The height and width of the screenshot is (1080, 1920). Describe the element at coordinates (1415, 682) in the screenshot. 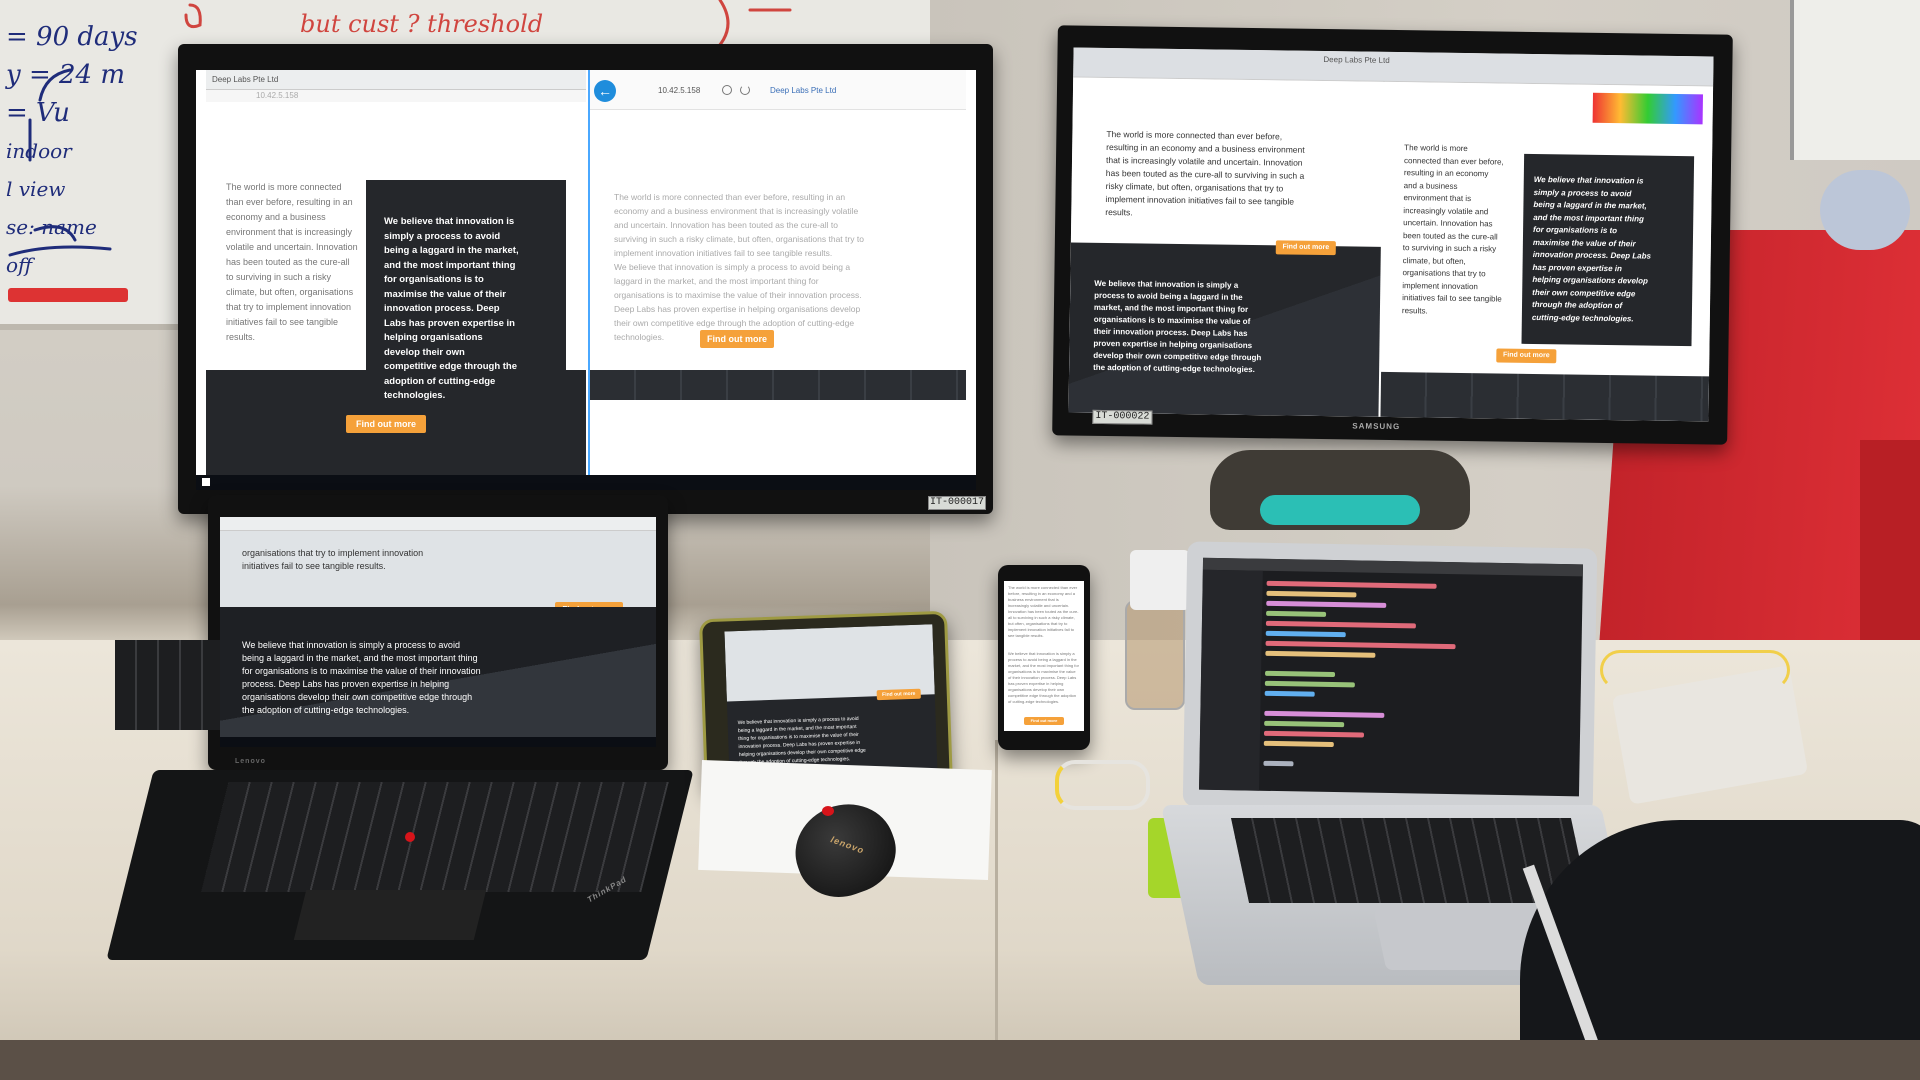

I see `editor-code-area` at that location.